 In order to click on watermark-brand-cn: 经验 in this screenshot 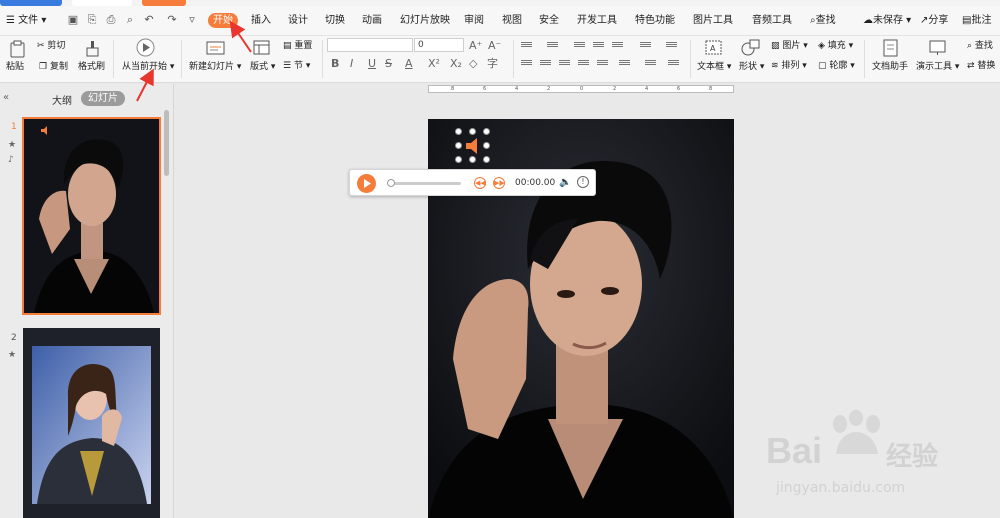, I will do `click(912, 457)`.